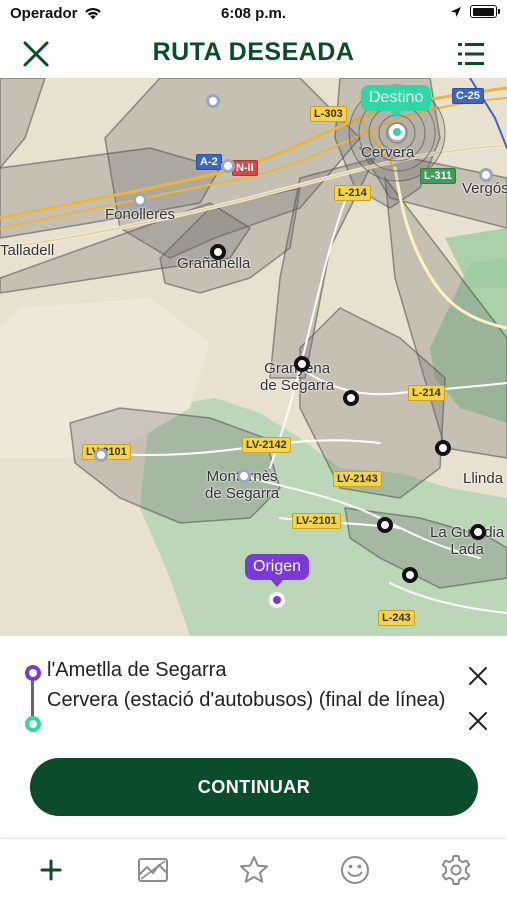  I want to click on place-label-llinda: Llinda, so click(483, 478).